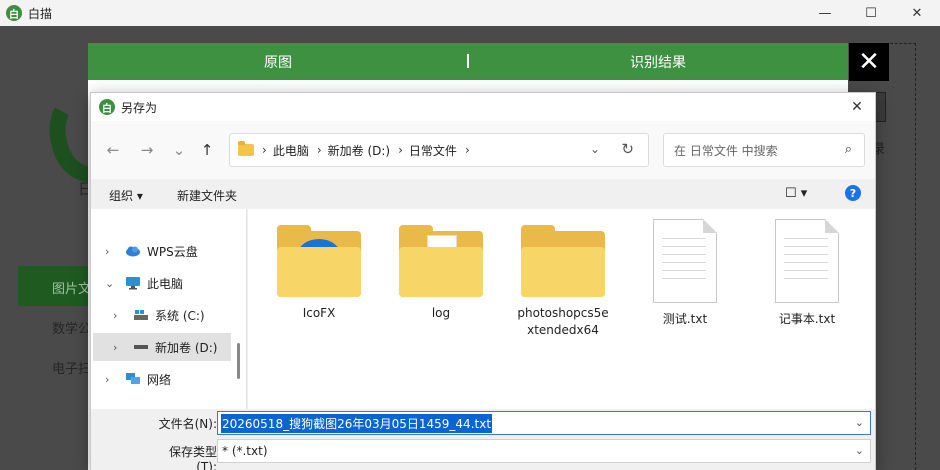 The width and height of the screenshot is (940, 470). I want to click on search-placeholder: 在 日常文件 中搜索, so click(726, 150).